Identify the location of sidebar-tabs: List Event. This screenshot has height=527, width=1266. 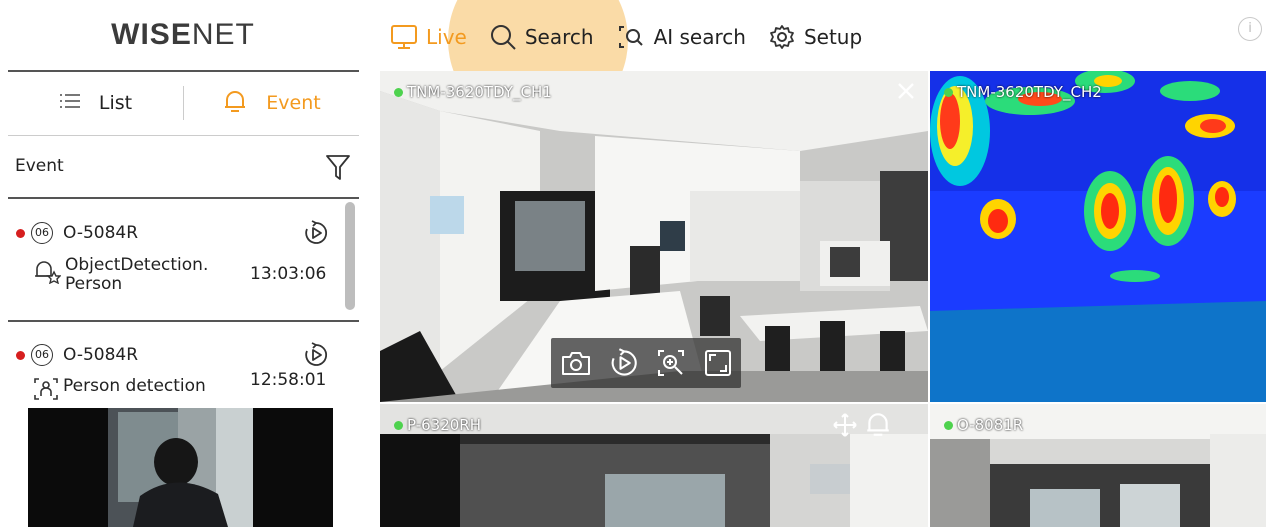
(183, 103).